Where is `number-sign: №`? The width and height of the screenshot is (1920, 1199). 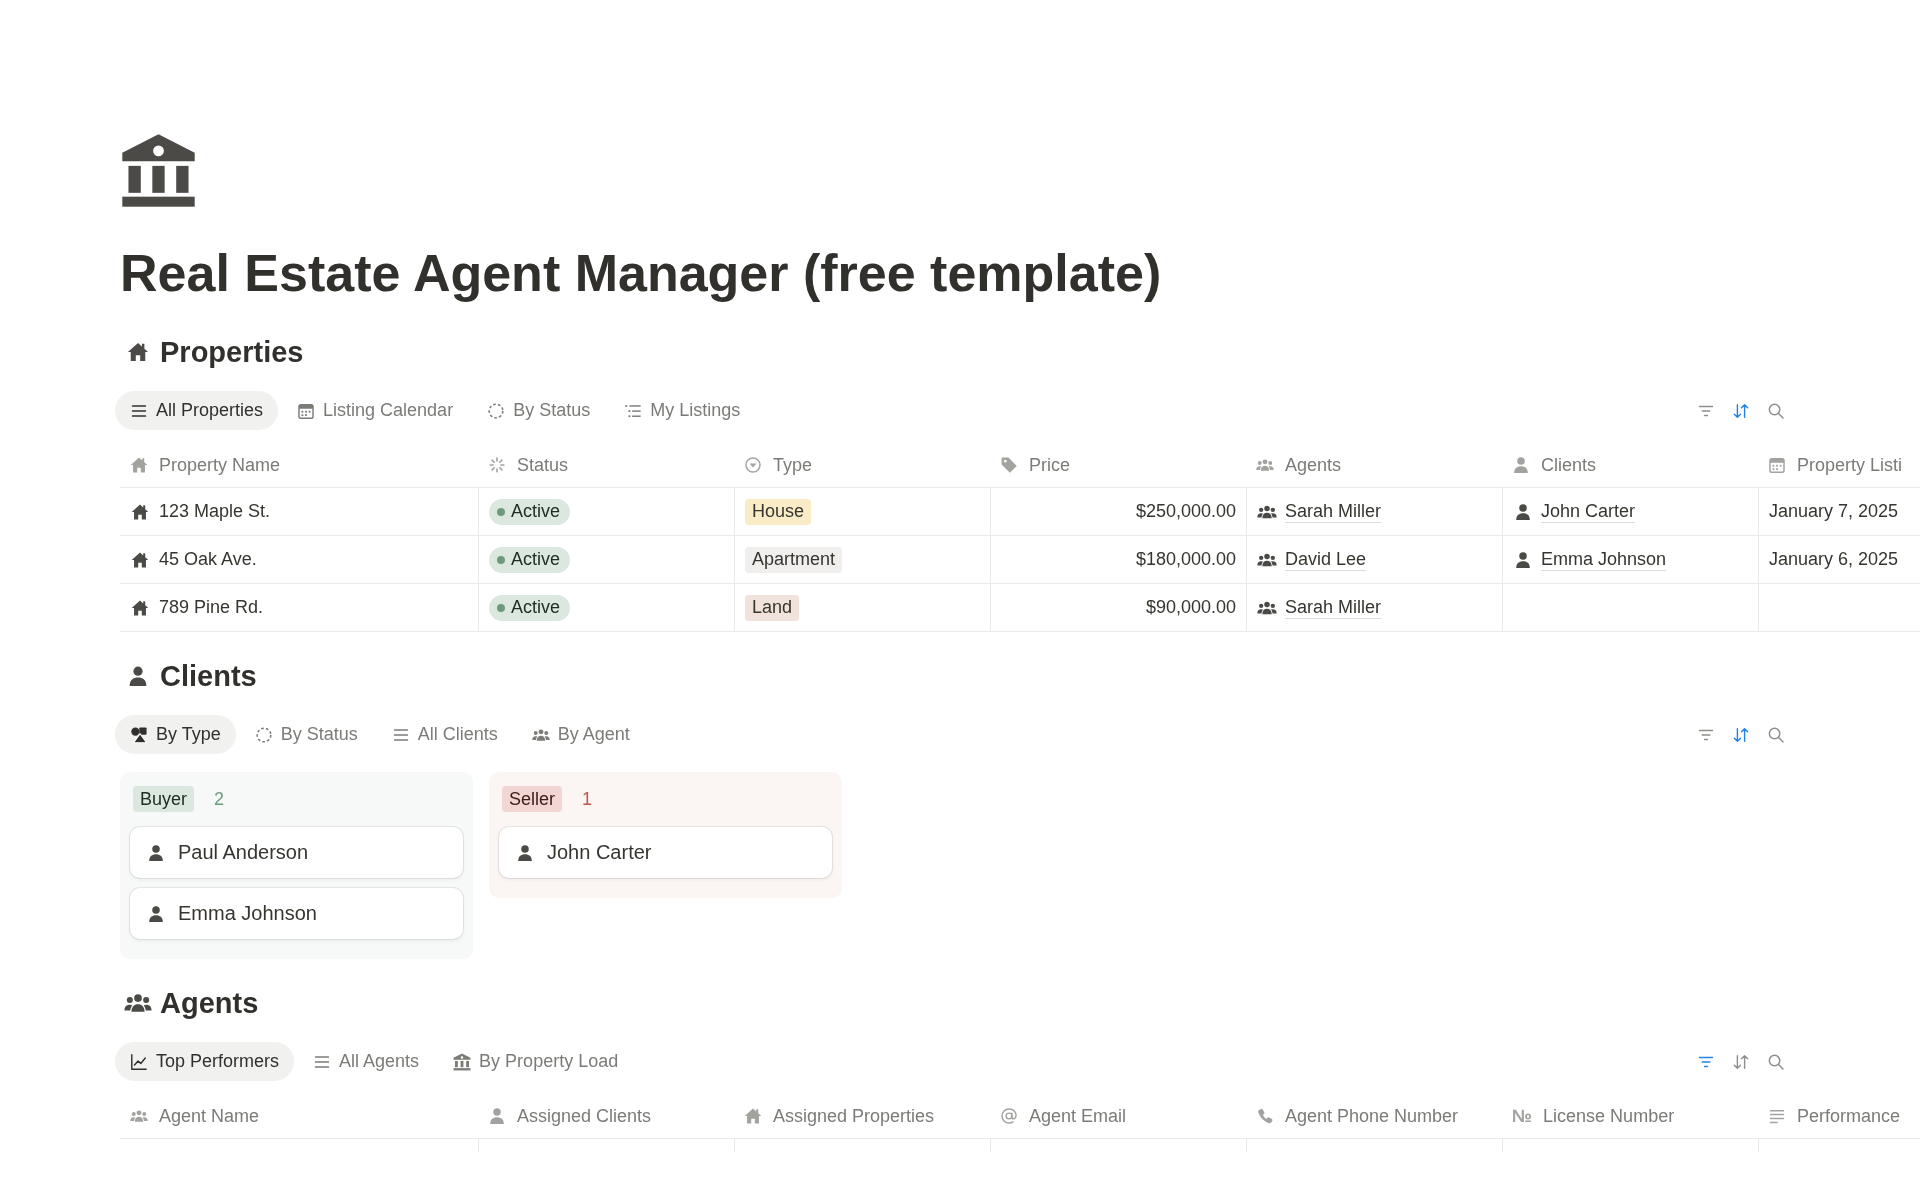
number-sign: № is located at coordinates (1522, 1116).